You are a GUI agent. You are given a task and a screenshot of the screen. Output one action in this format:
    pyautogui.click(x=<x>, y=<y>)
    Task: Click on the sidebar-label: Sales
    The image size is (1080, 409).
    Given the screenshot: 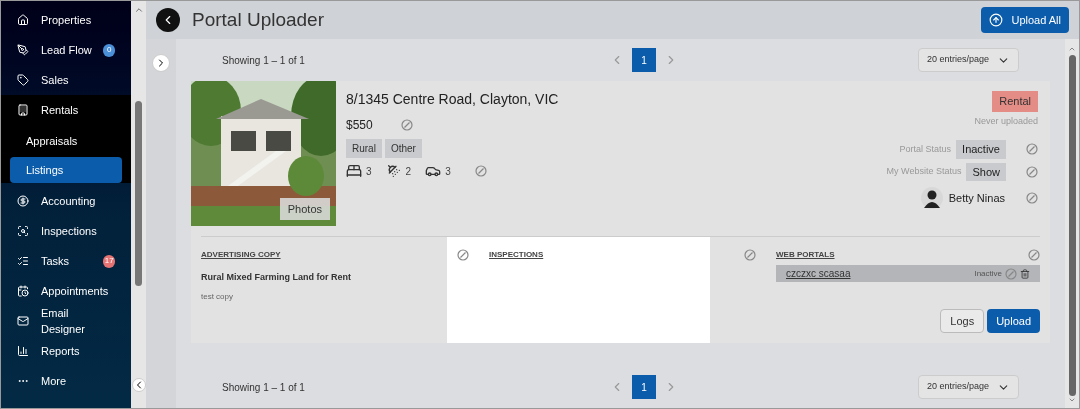 What is the action you would take?
    pyautogui.click(x=55, y=80)
    